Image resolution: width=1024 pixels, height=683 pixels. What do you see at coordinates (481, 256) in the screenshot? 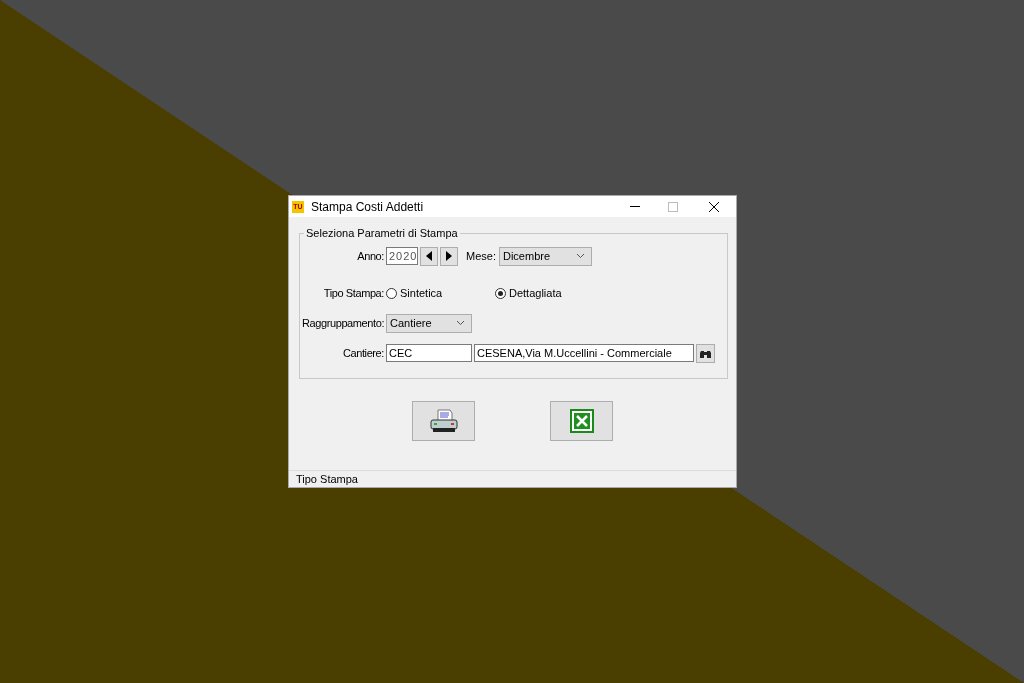
I see `field-label: Mese:` at bounding box center [481, 256].